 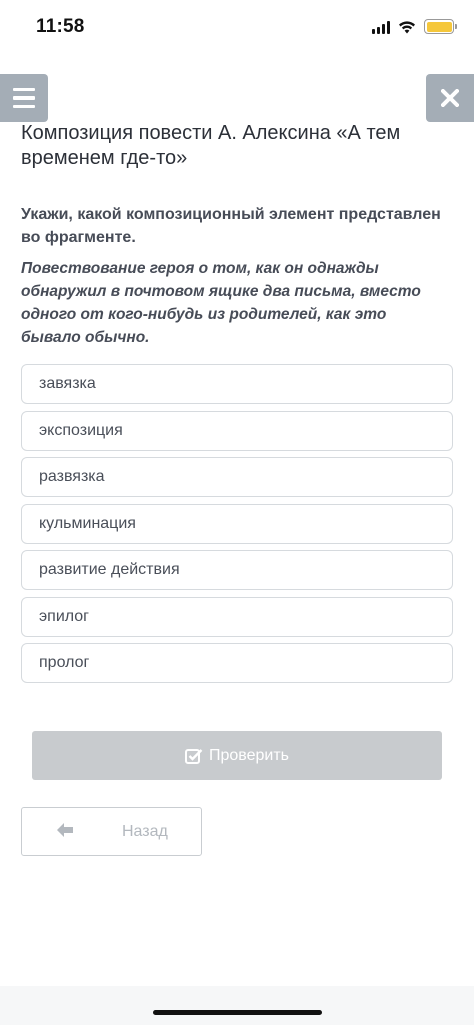 What do you see at coordinates (193, 756) in the screenshot?
I see `checkbox-check-icon` at bounding box center [193, 756].